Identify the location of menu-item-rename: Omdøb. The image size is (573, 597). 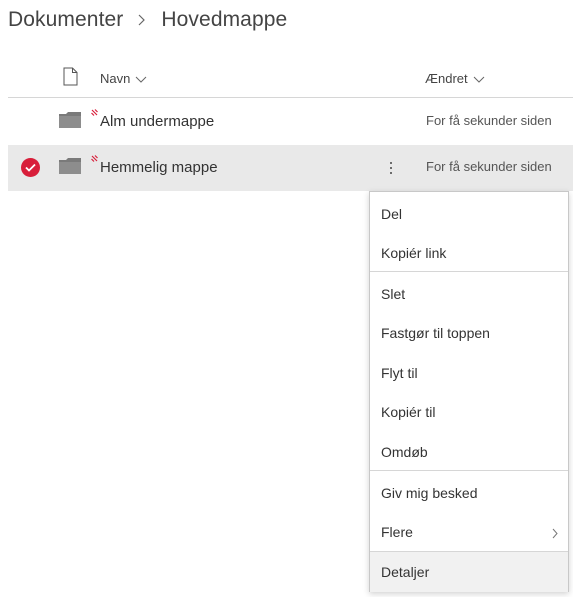
(469, 452).